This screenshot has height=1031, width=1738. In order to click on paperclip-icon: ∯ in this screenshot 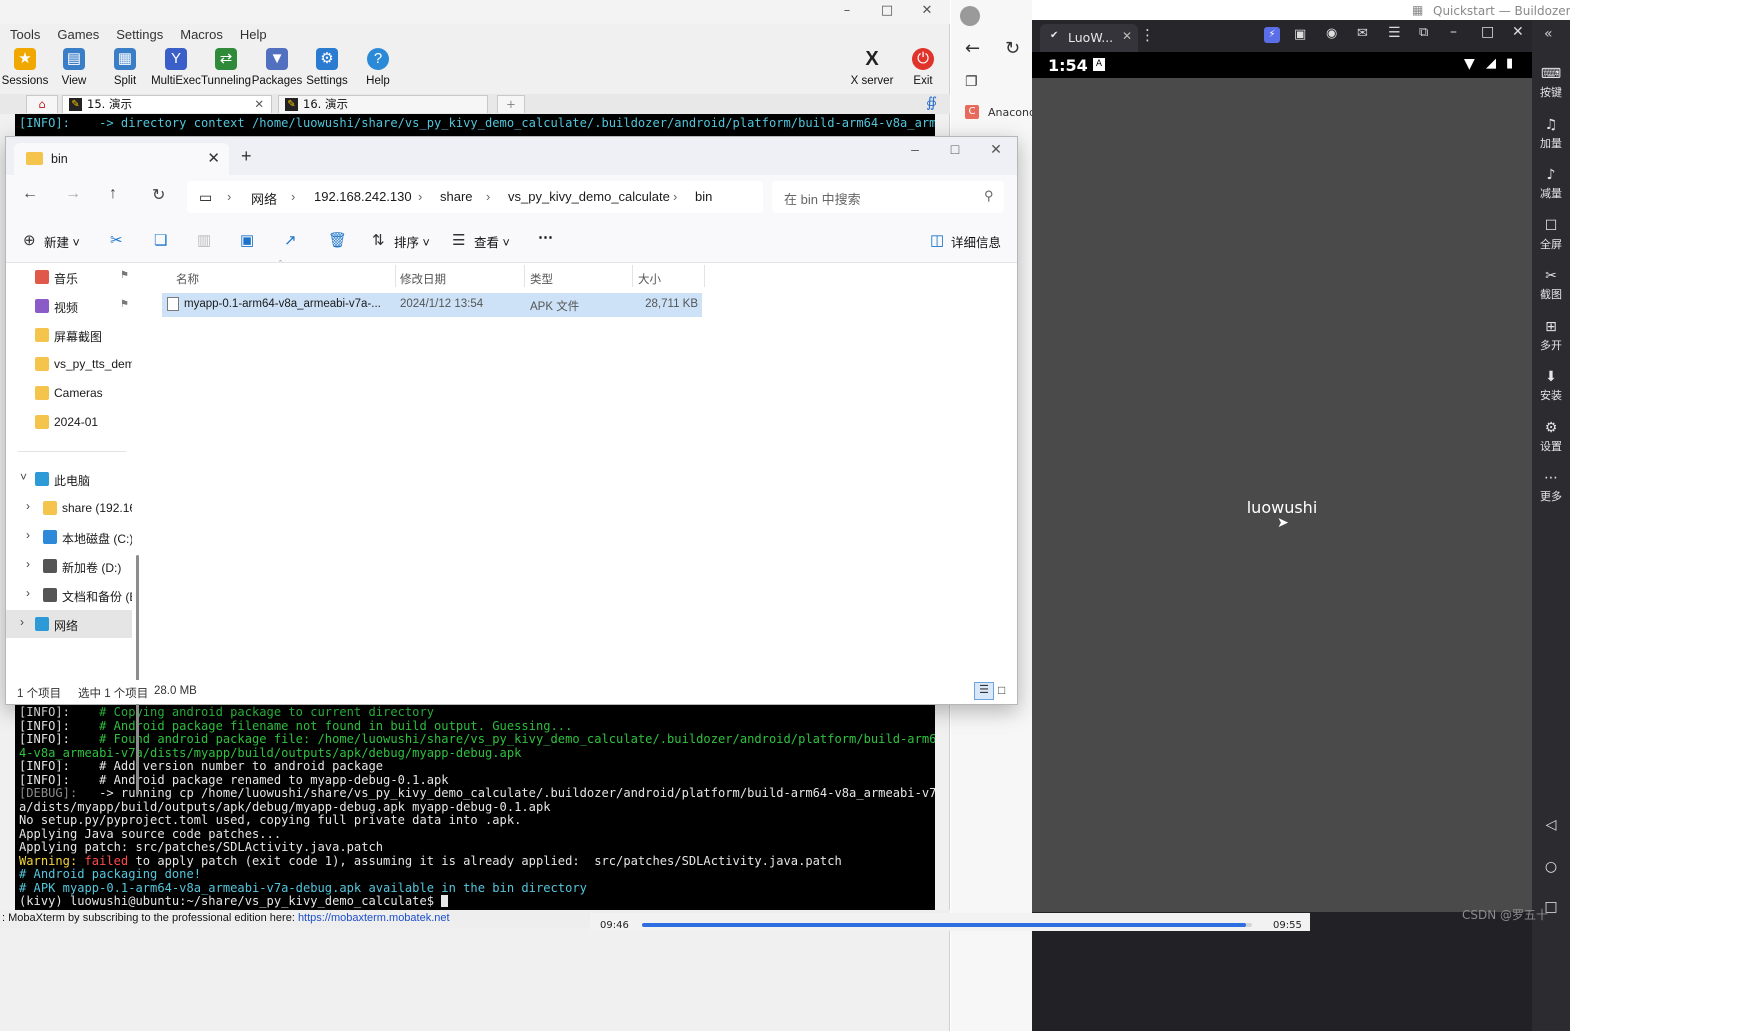, I will do `click(931, 103)`.